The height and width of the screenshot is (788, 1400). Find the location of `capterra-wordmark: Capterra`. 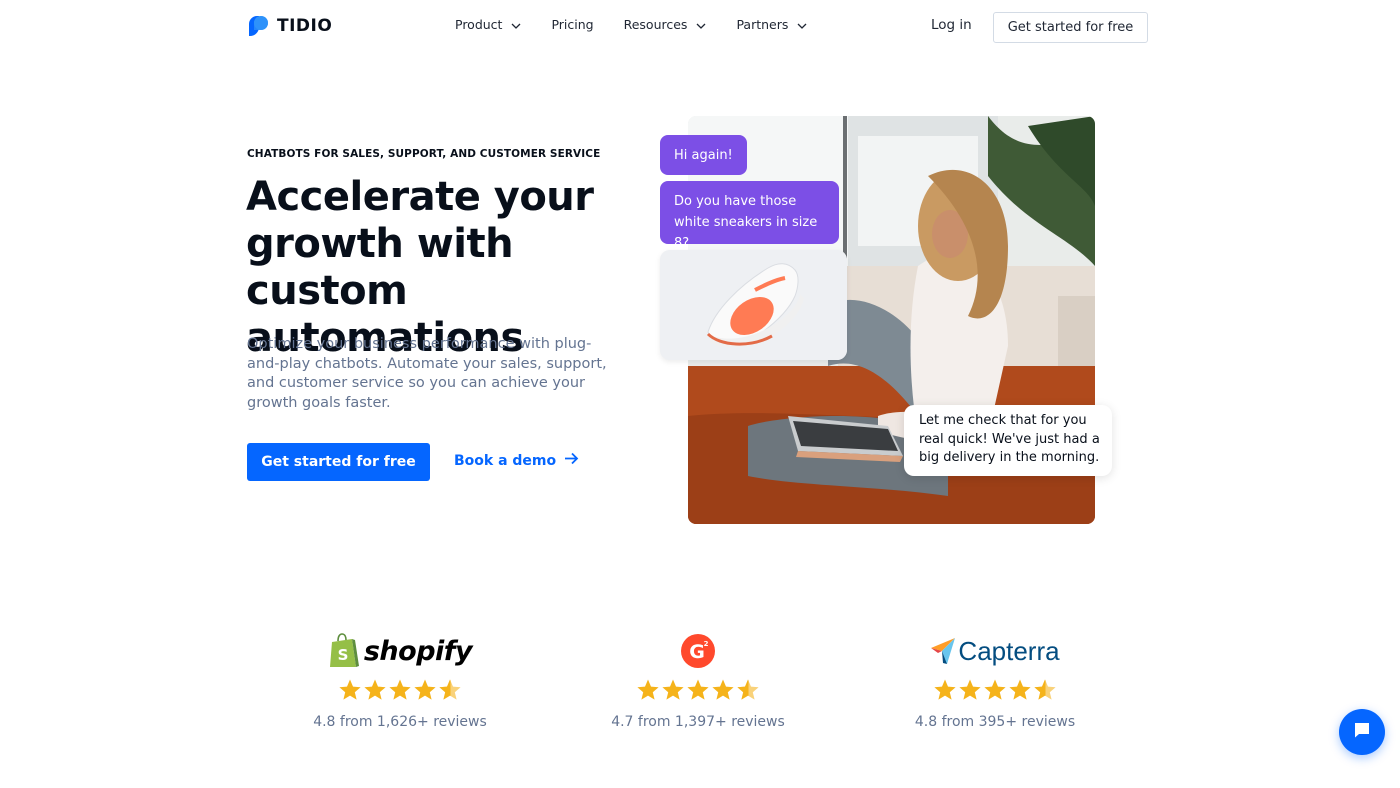

capterra-wordmark: Capterra is located at coordinates (1009, 650).